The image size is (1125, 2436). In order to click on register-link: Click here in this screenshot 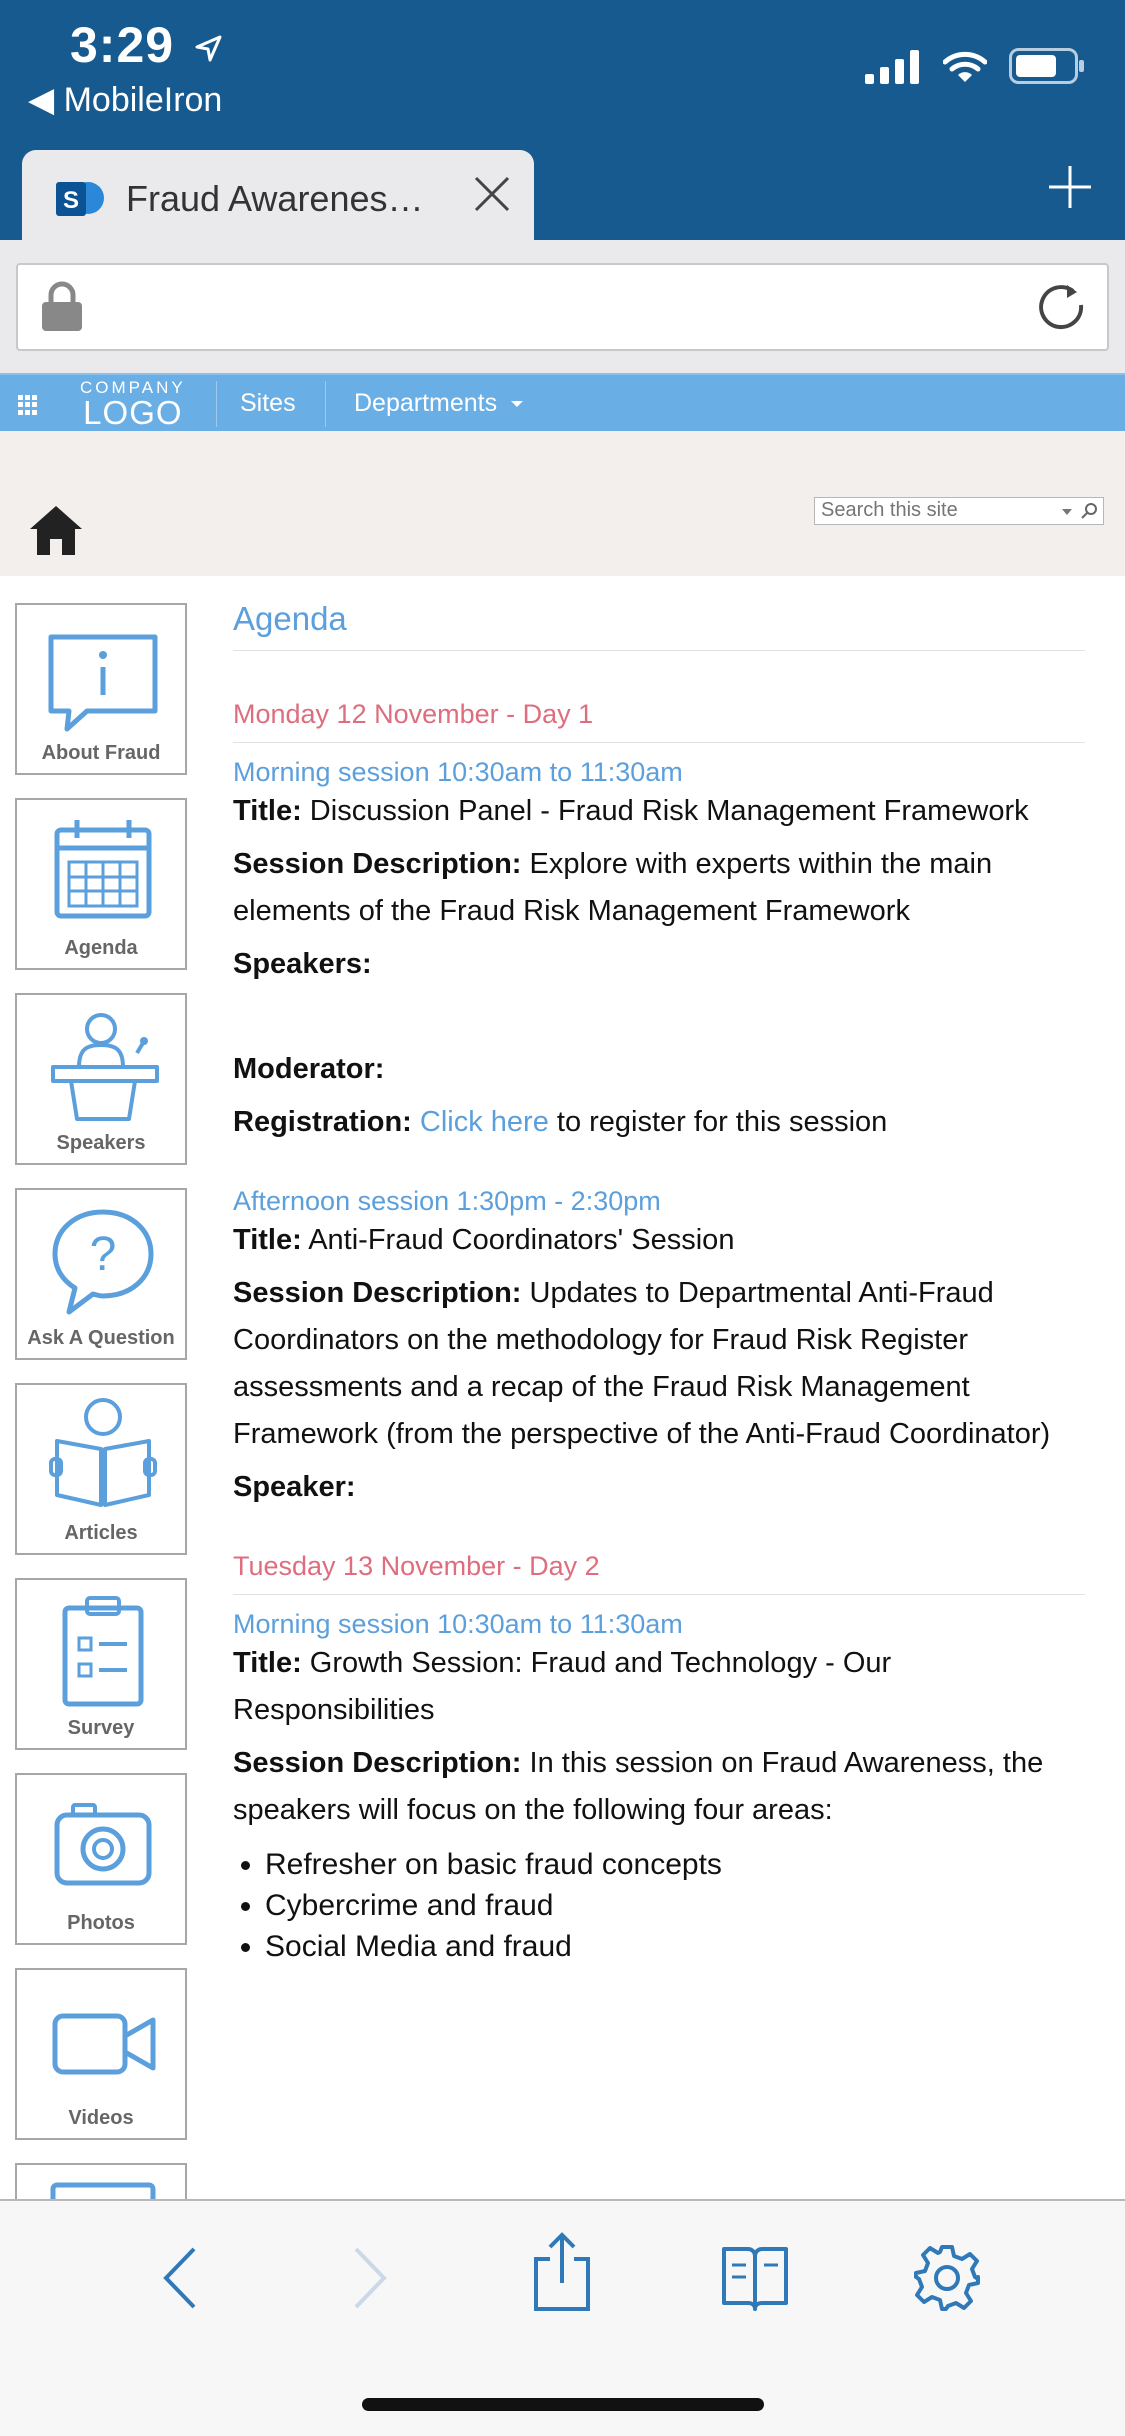, I will do `click(484, 1122)`.